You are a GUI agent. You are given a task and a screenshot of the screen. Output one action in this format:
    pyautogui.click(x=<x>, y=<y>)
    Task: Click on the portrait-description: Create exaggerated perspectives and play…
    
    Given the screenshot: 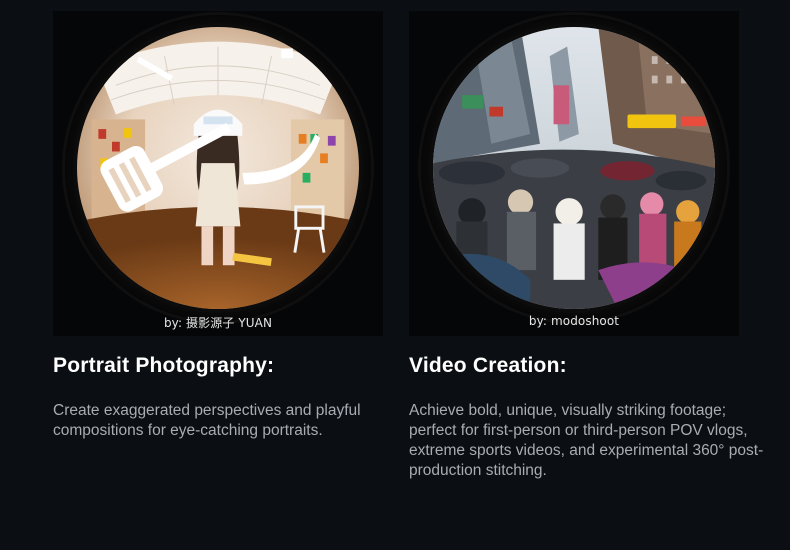 What is the action you would take?
    pyautogui.click(x=207, y=420)
    